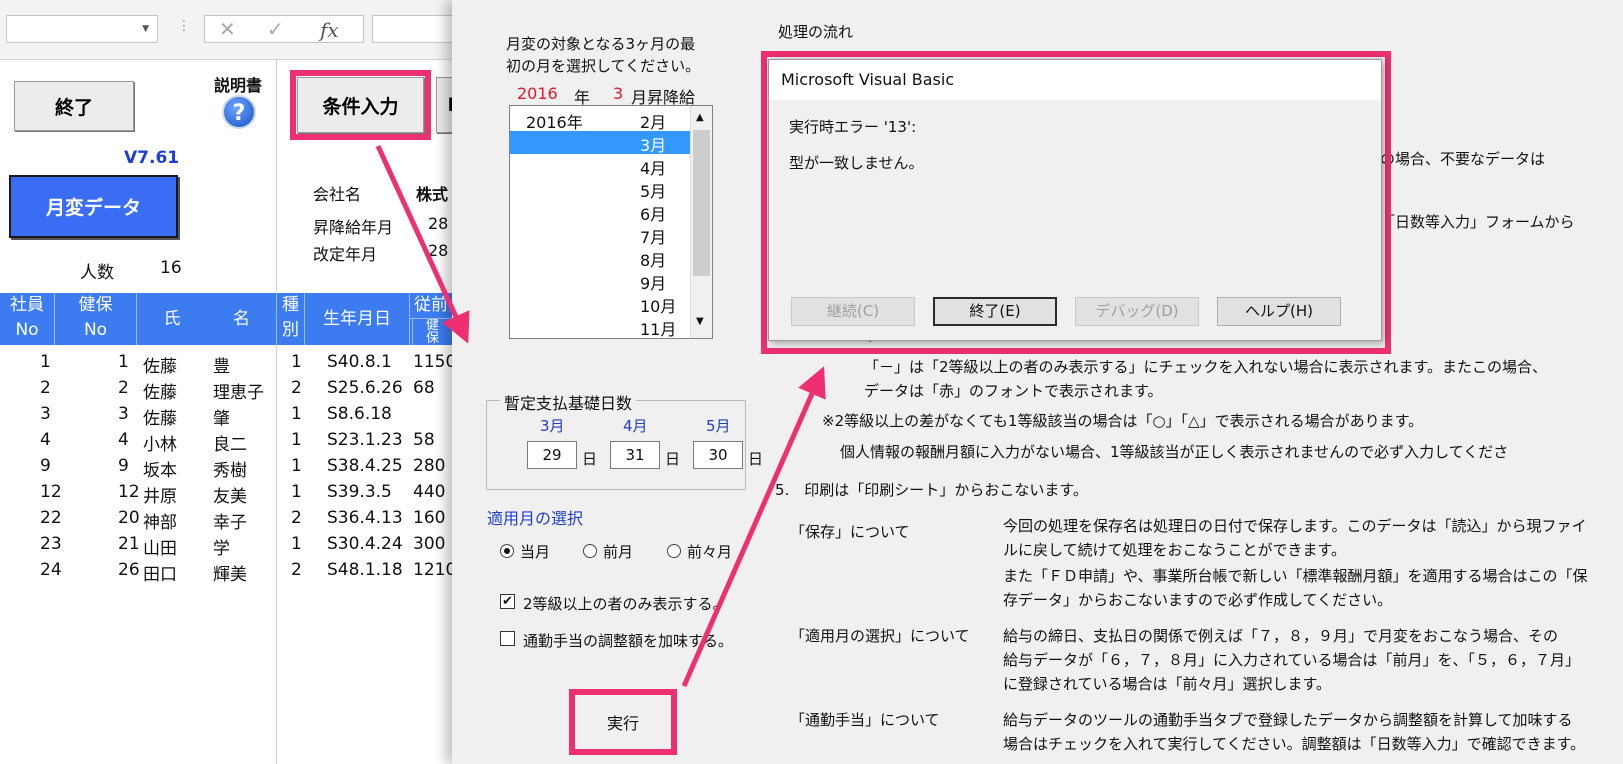 The height and width of the screenshot is (764, 1623). Describe the element at coordinates (856, 163) in the screenshot. I see `error-line-2: 型が一致しません。` at that location.